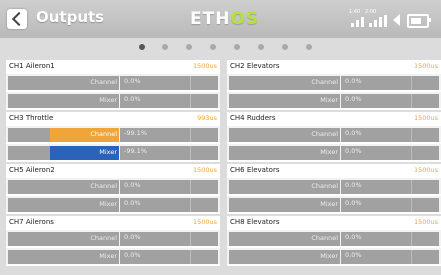 The width and height of the screenshot is (441, 275). Describe the element at coordinates (371, 12) in the screenshot. I see `status-small-label: 2:00` at that location.